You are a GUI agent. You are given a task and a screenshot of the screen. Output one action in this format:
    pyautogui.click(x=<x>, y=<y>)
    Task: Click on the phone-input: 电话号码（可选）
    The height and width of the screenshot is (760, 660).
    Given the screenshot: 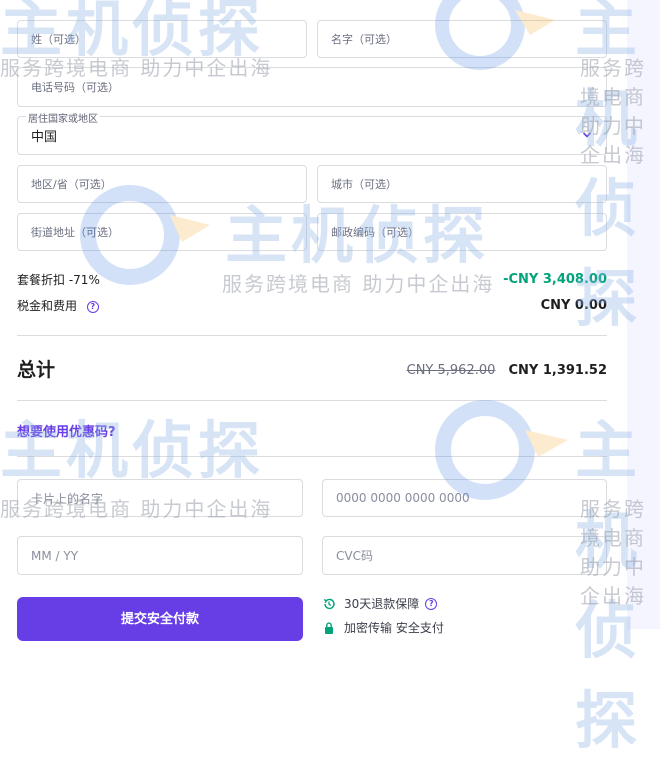 What is the action you would take?
    pyautogui.click(x=312, y=87)
    